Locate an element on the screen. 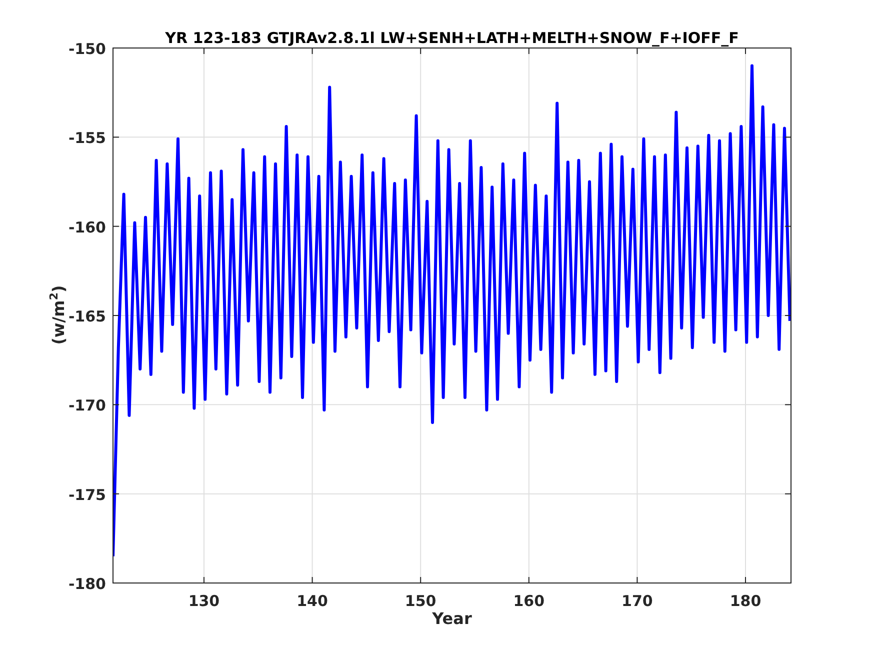 The image size is (875, 656). axis-tick-label: 170 is located at coordinates (637, 601).